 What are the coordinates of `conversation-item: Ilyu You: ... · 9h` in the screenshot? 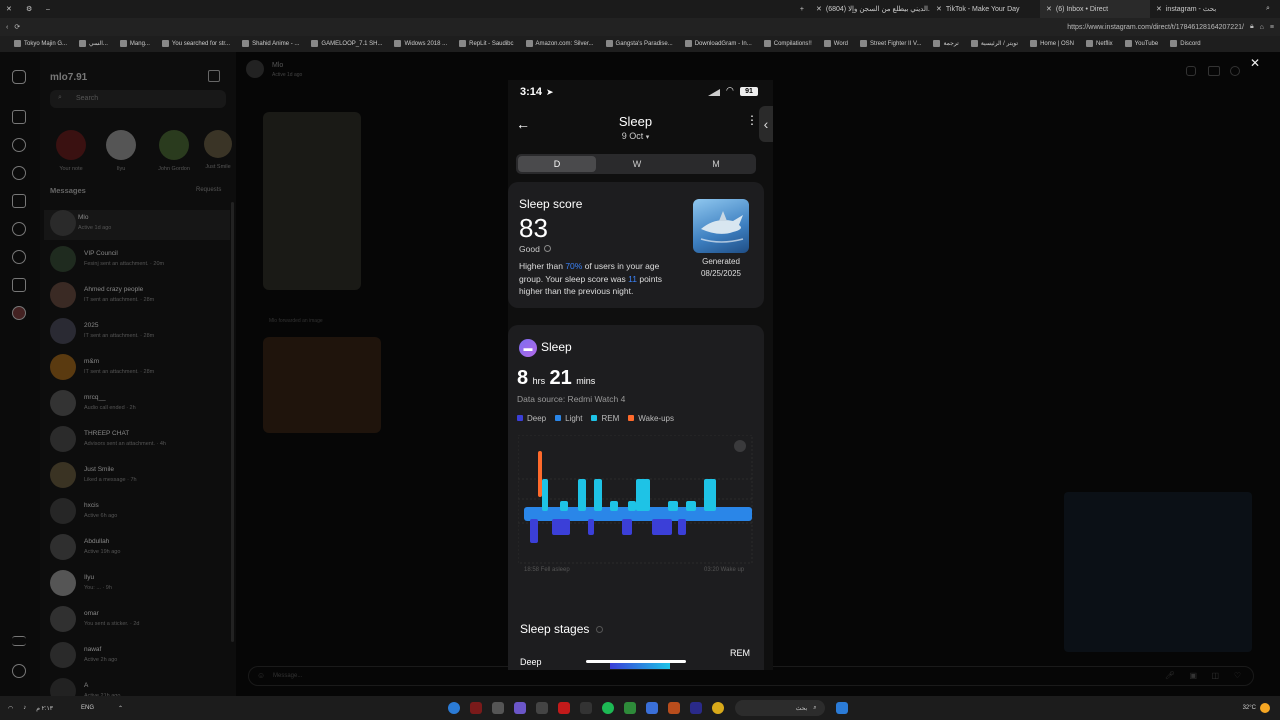 It's located at (140, 585).